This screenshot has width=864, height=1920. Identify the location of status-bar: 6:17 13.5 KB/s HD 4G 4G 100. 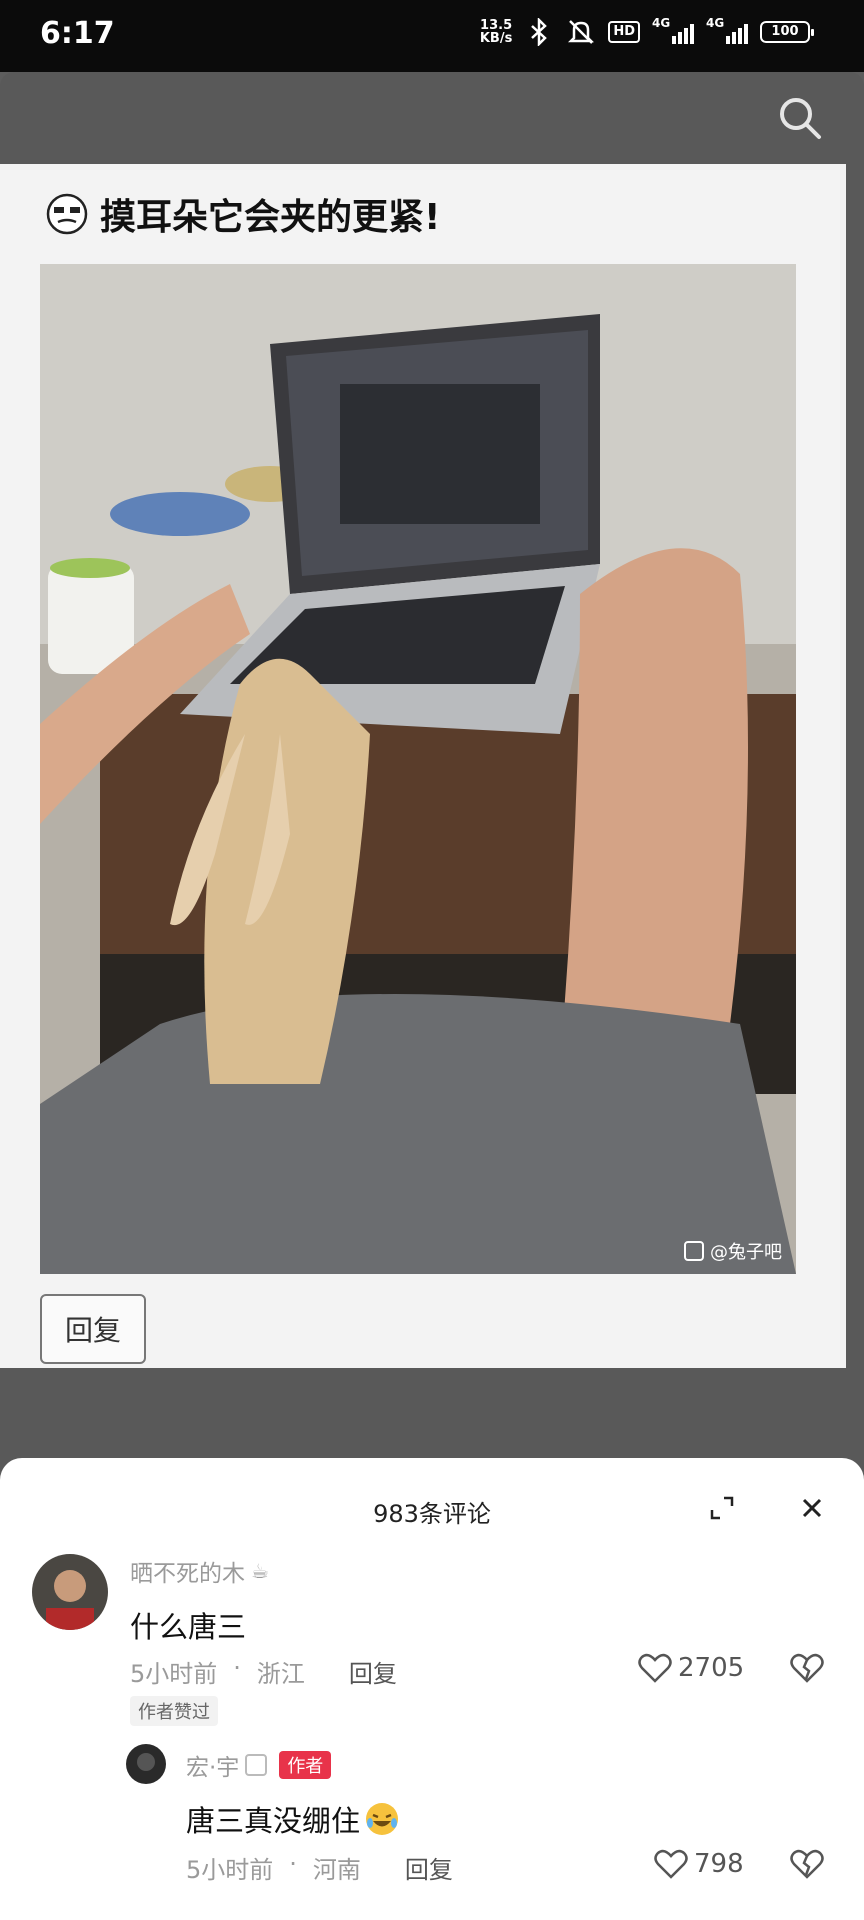
(432, 36).